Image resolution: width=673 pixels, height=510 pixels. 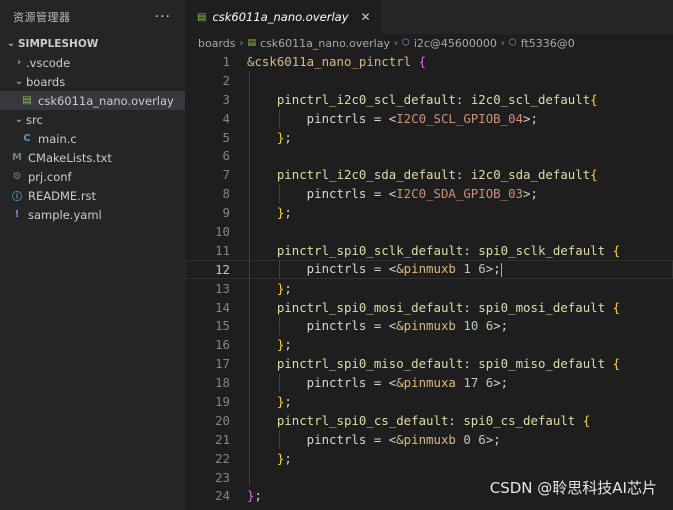 I want to click on code-line: 4 pinctrls = <I2C0_SCL_GPIOB_04>;, so click(x=429, y=118).